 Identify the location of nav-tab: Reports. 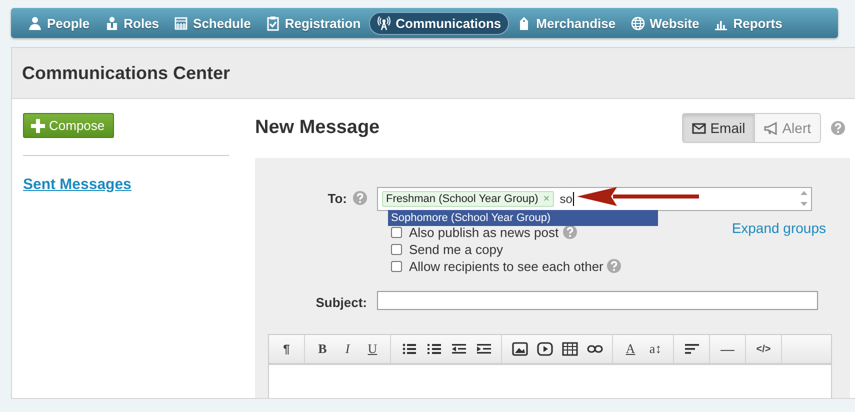
(748, 23).